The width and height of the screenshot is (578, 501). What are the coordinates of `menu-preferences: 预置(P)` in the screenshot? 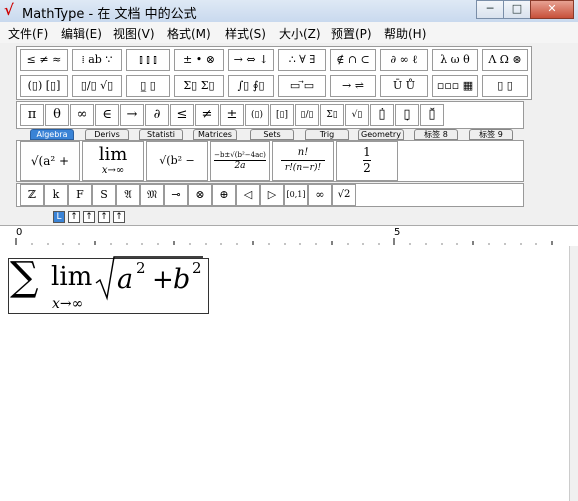 It's located at (351, 33).